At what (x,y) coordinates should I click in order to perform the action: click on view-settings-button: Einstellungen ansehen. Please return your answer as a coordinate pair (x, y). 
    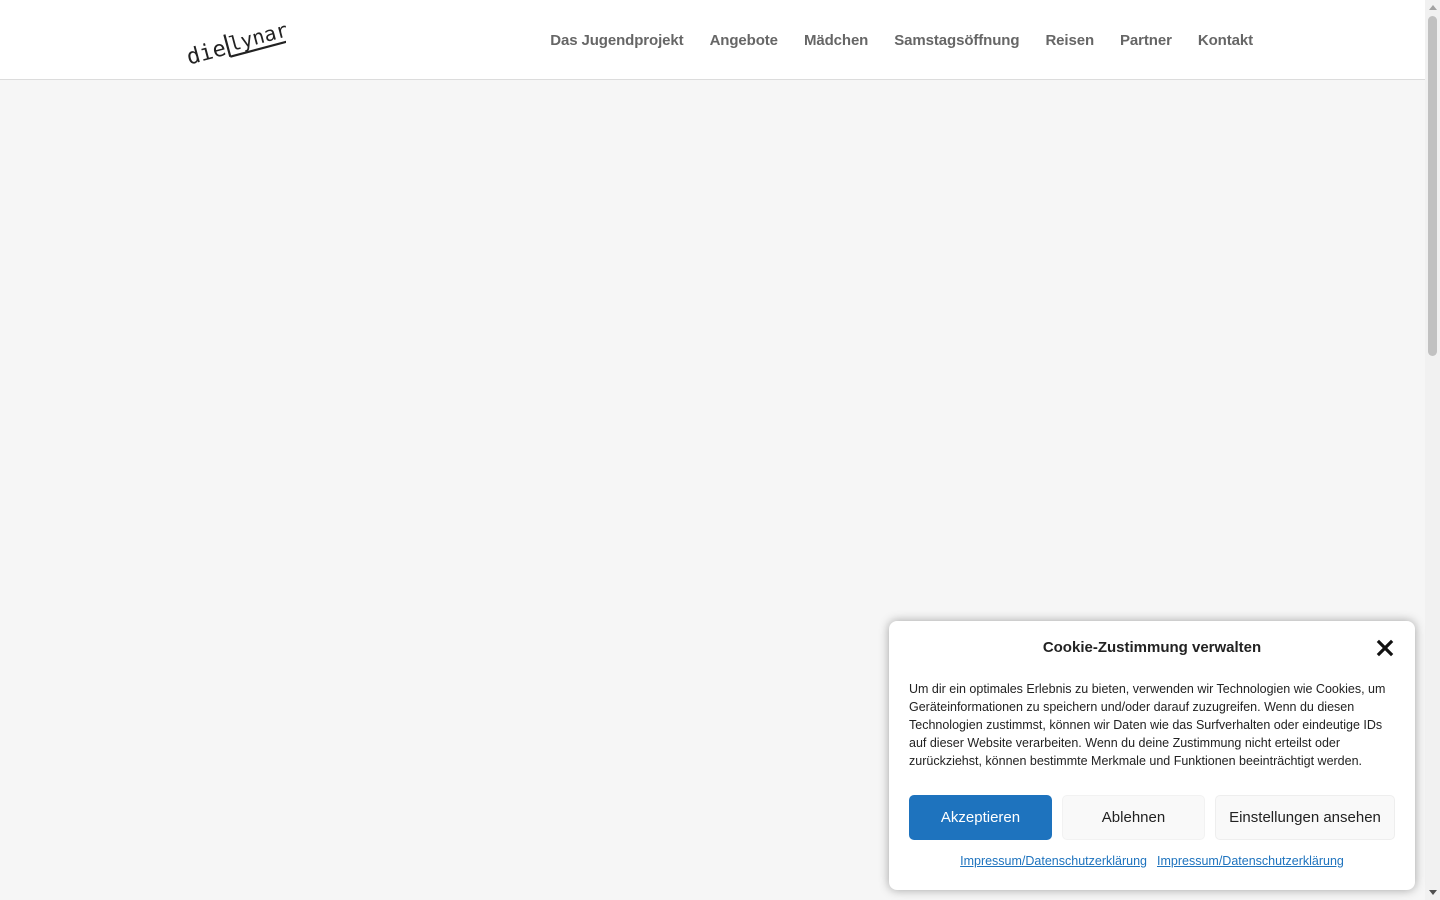
    Looking at the image, I should click on (1305, 817).